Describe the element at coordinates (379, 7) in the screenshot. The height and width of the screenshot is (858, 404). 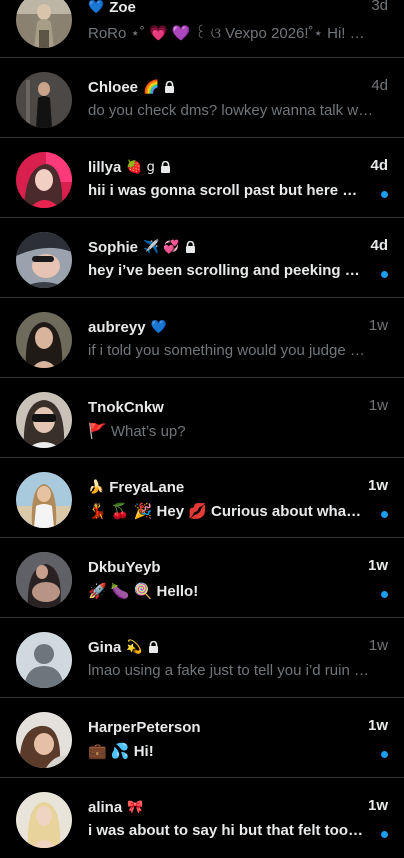
I see `timestamp: 3d` at that location.